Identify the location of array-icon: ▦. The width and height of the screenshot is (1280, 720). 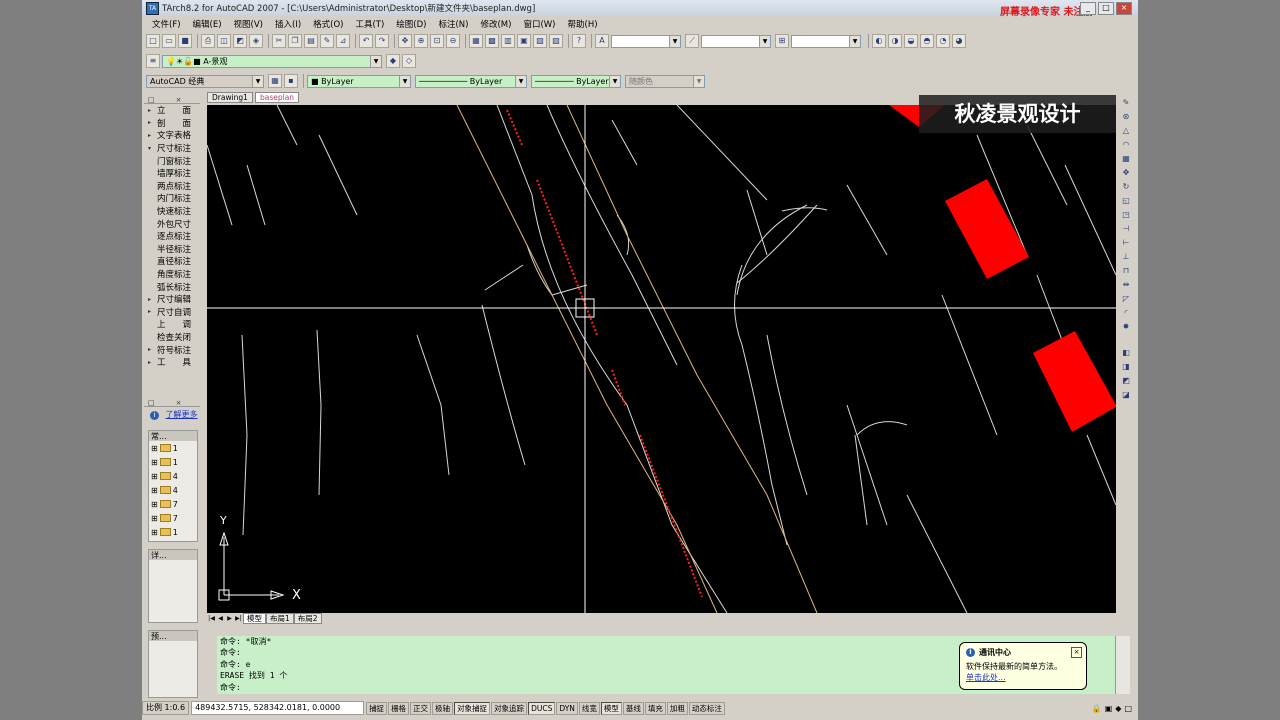
(1126, 159).